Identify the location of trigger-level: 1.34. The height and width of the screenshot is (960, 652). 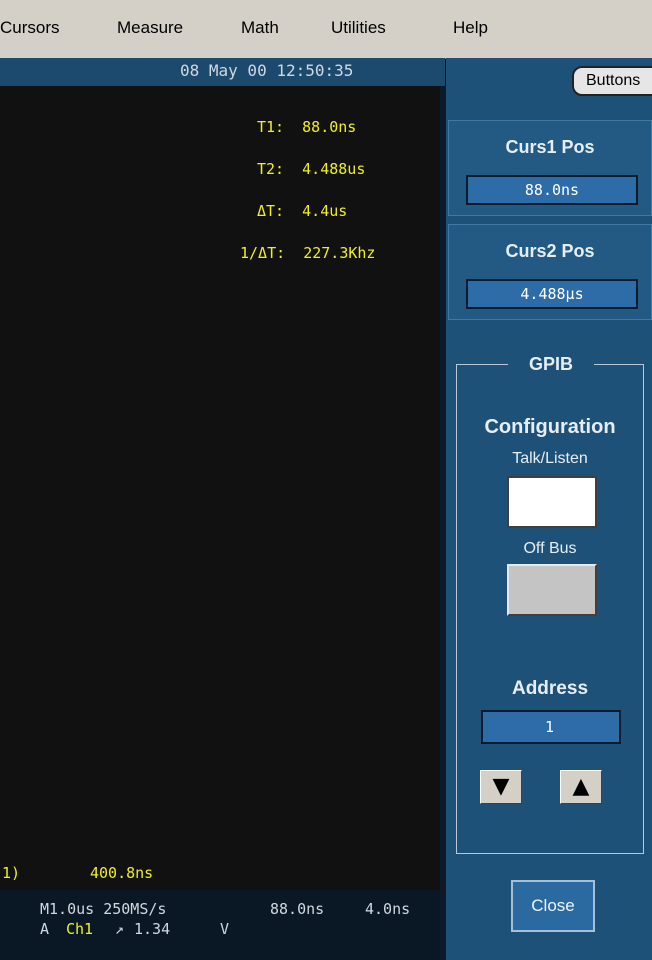
(152, 929).